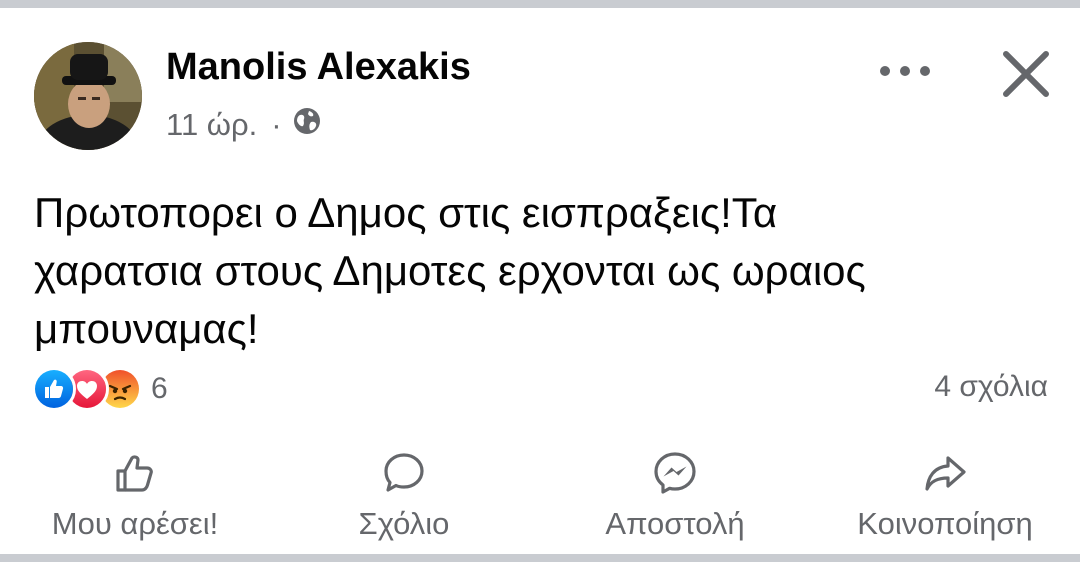 The image size is (1080, 562). I want to click on comments-count-link: 4 σχόλια, so click(991, 387).